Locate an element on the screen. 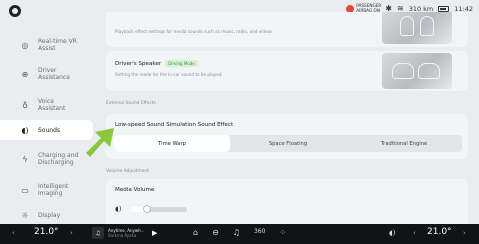  dock-icons: ⌂ ⊖ ♫ 360 ⁘ is located at coordinates (239, 232).